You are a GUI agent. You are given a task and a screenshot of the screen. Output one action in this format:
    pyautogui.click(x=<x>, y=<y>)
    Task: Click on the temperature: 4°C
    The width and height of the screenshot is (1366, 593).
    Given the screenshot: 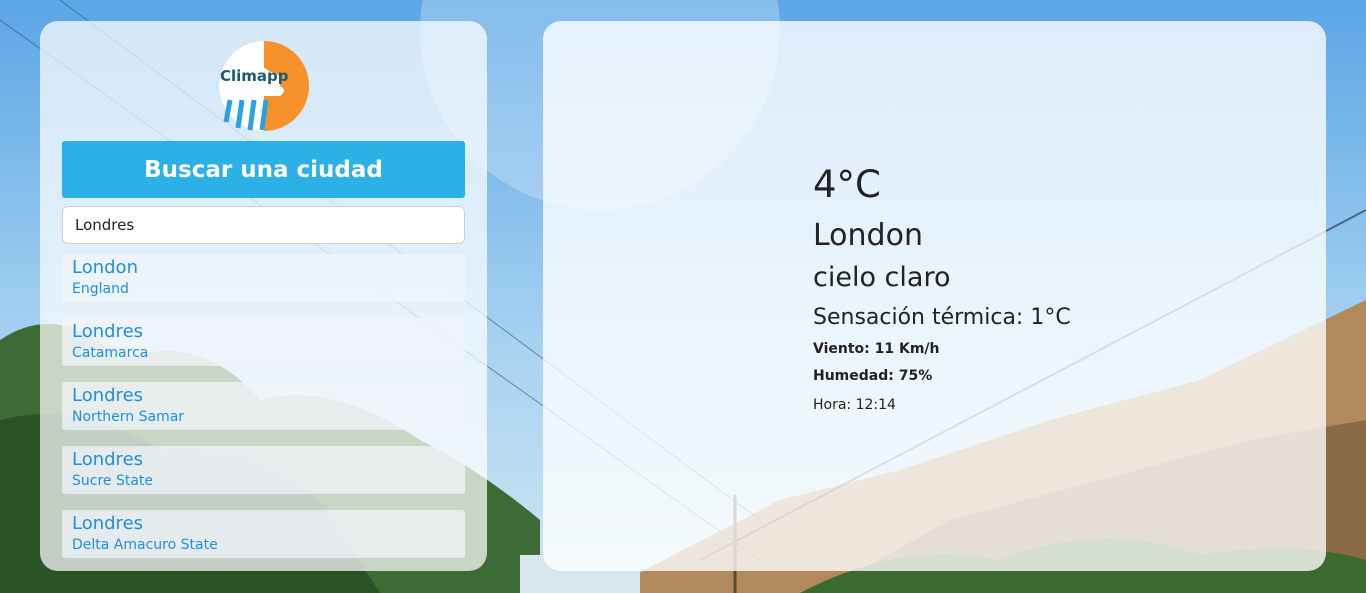 What is the action you would take?
    pyautogui.click(x=847, y=184)
    